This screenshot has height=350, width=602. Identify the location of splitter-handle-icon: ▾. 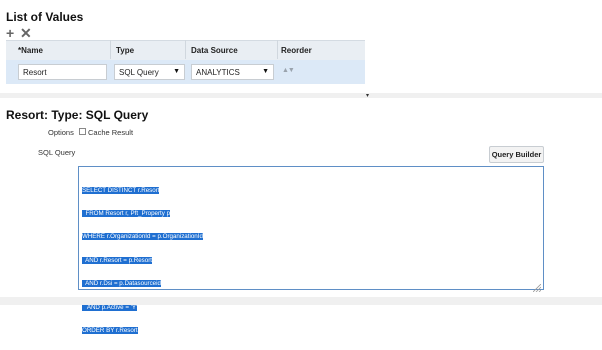
(367, 95).